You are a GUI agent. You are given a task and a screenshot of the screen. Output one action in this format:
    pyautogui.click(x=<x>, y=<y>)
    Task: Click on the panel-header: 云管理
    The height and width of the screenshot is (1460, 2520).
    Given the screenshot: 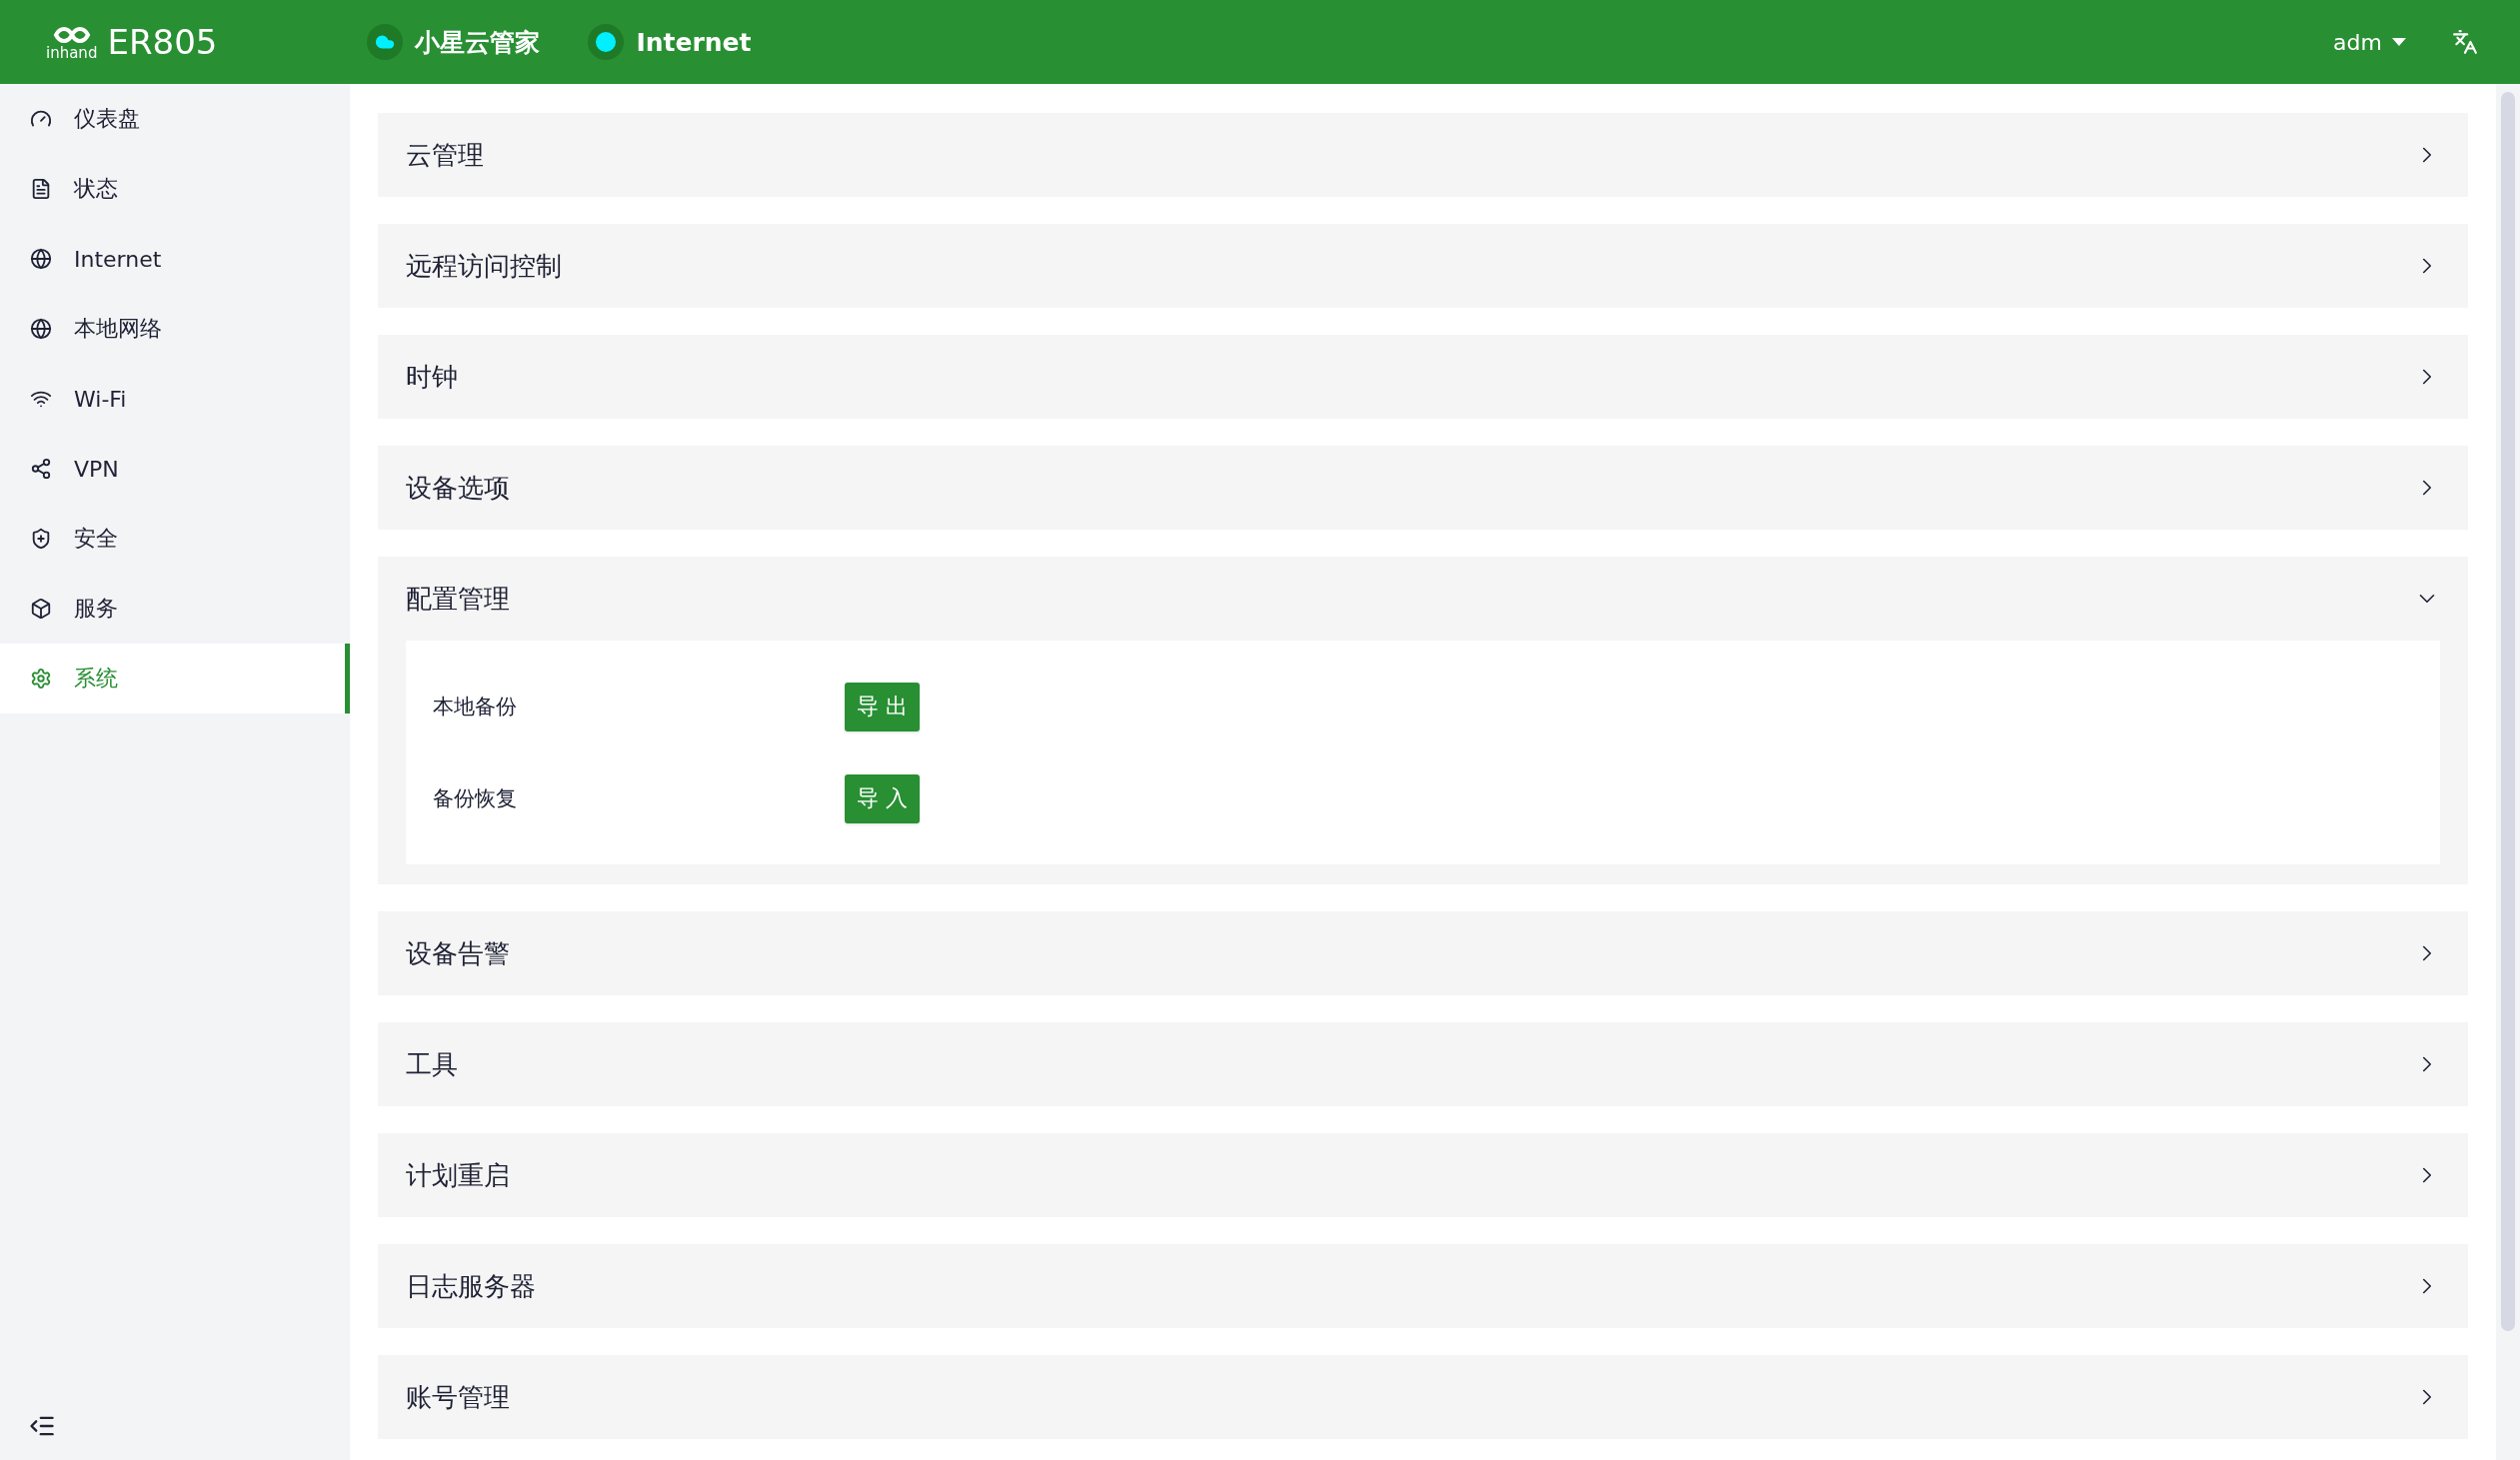 What is the action you would take?
    pyautogui.click(x=1423, y=155)
    